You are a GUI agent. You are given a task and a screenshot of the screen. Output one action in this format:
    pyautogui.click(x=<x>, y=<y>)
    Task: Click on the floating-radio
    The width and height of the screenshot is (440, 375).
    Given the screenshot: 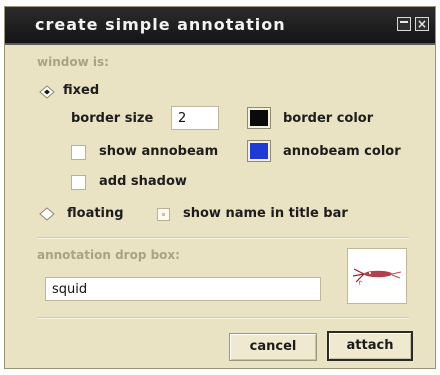 What is the action you would take?
    pyautogui.click(x=47, y=214)
    